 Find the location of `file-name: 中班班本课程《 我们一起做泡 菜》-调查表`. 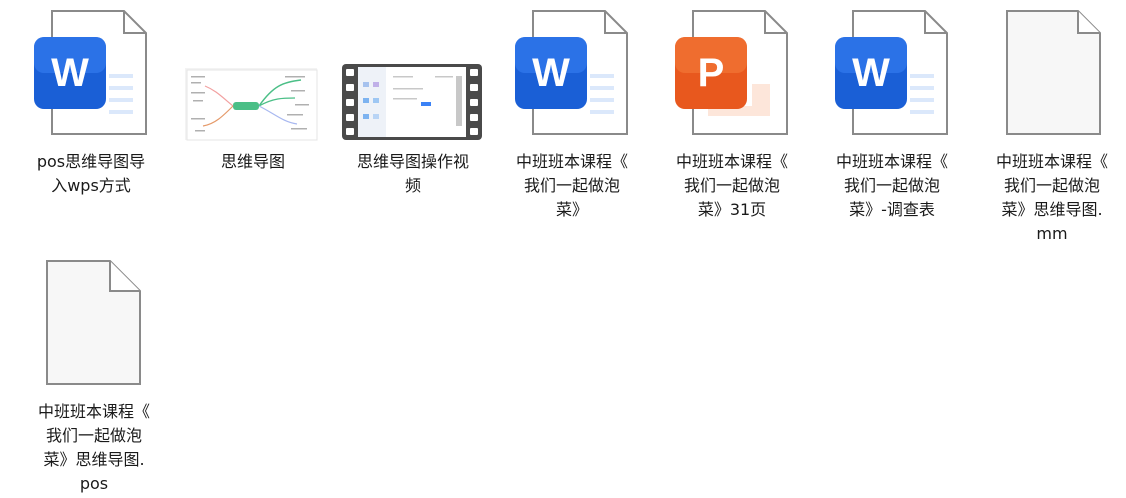

file-name: 中班班本课程《 我们一起做泡 菜》-调查表 is located at coordinates (891, 185).